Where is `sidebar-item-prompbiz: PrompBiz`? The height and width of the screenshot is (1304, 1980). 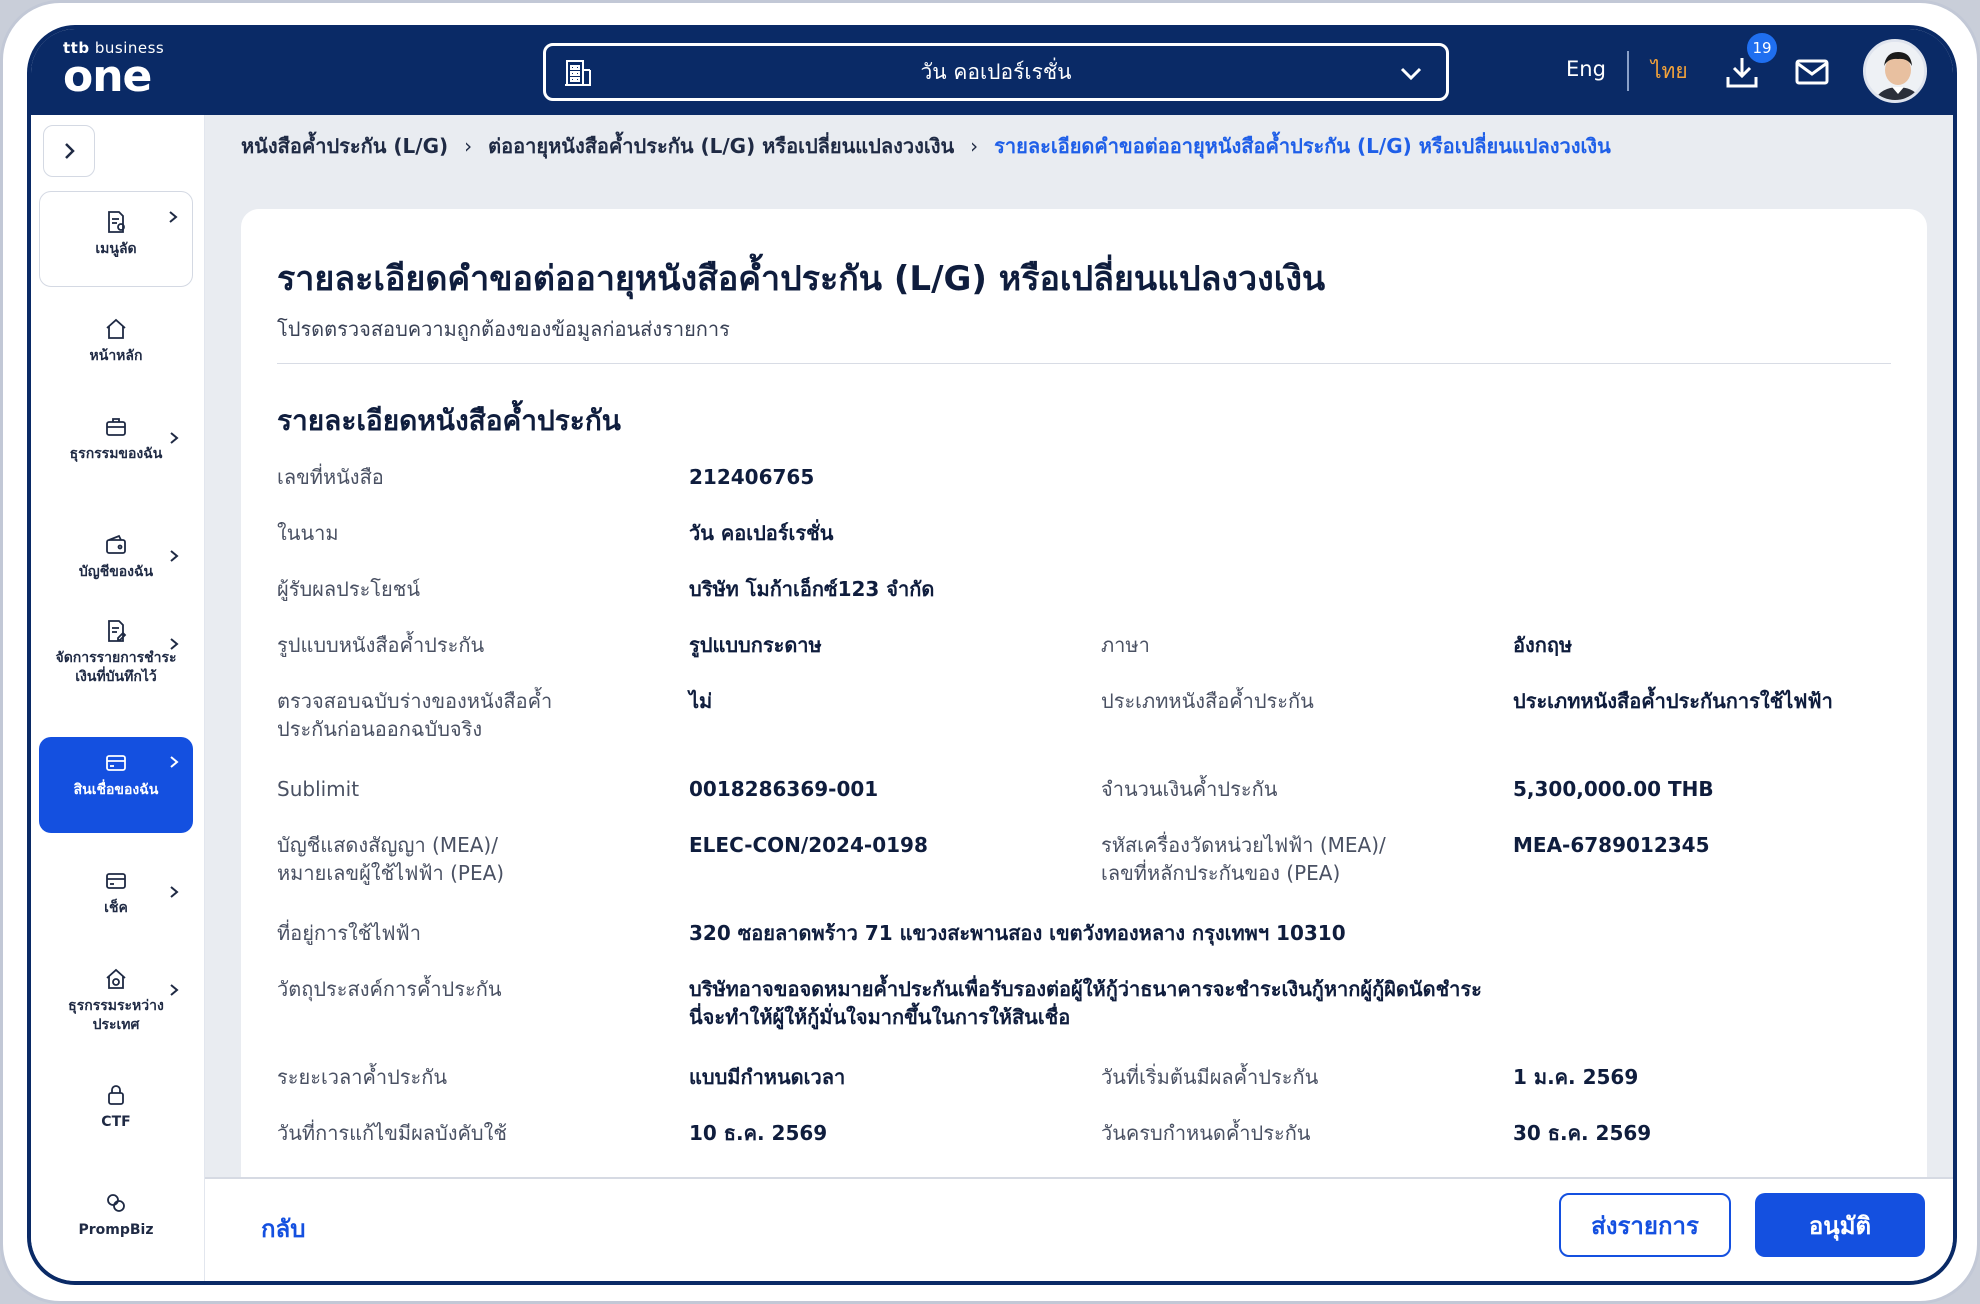
sidebar-item-prompbiz: PrompBiz is located at coordinates (116, 1219).